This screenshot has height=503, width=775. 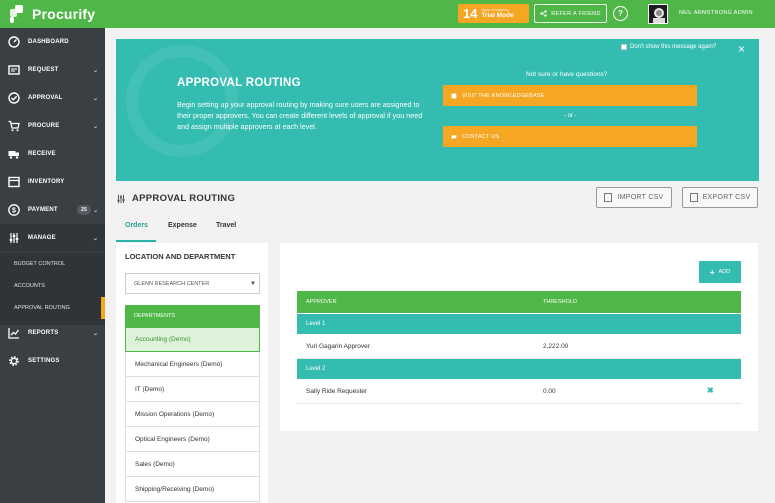 What do you see at coordinates (658, 14) in the screenshot?
I see `avatar` at bounding box center [658, 14].